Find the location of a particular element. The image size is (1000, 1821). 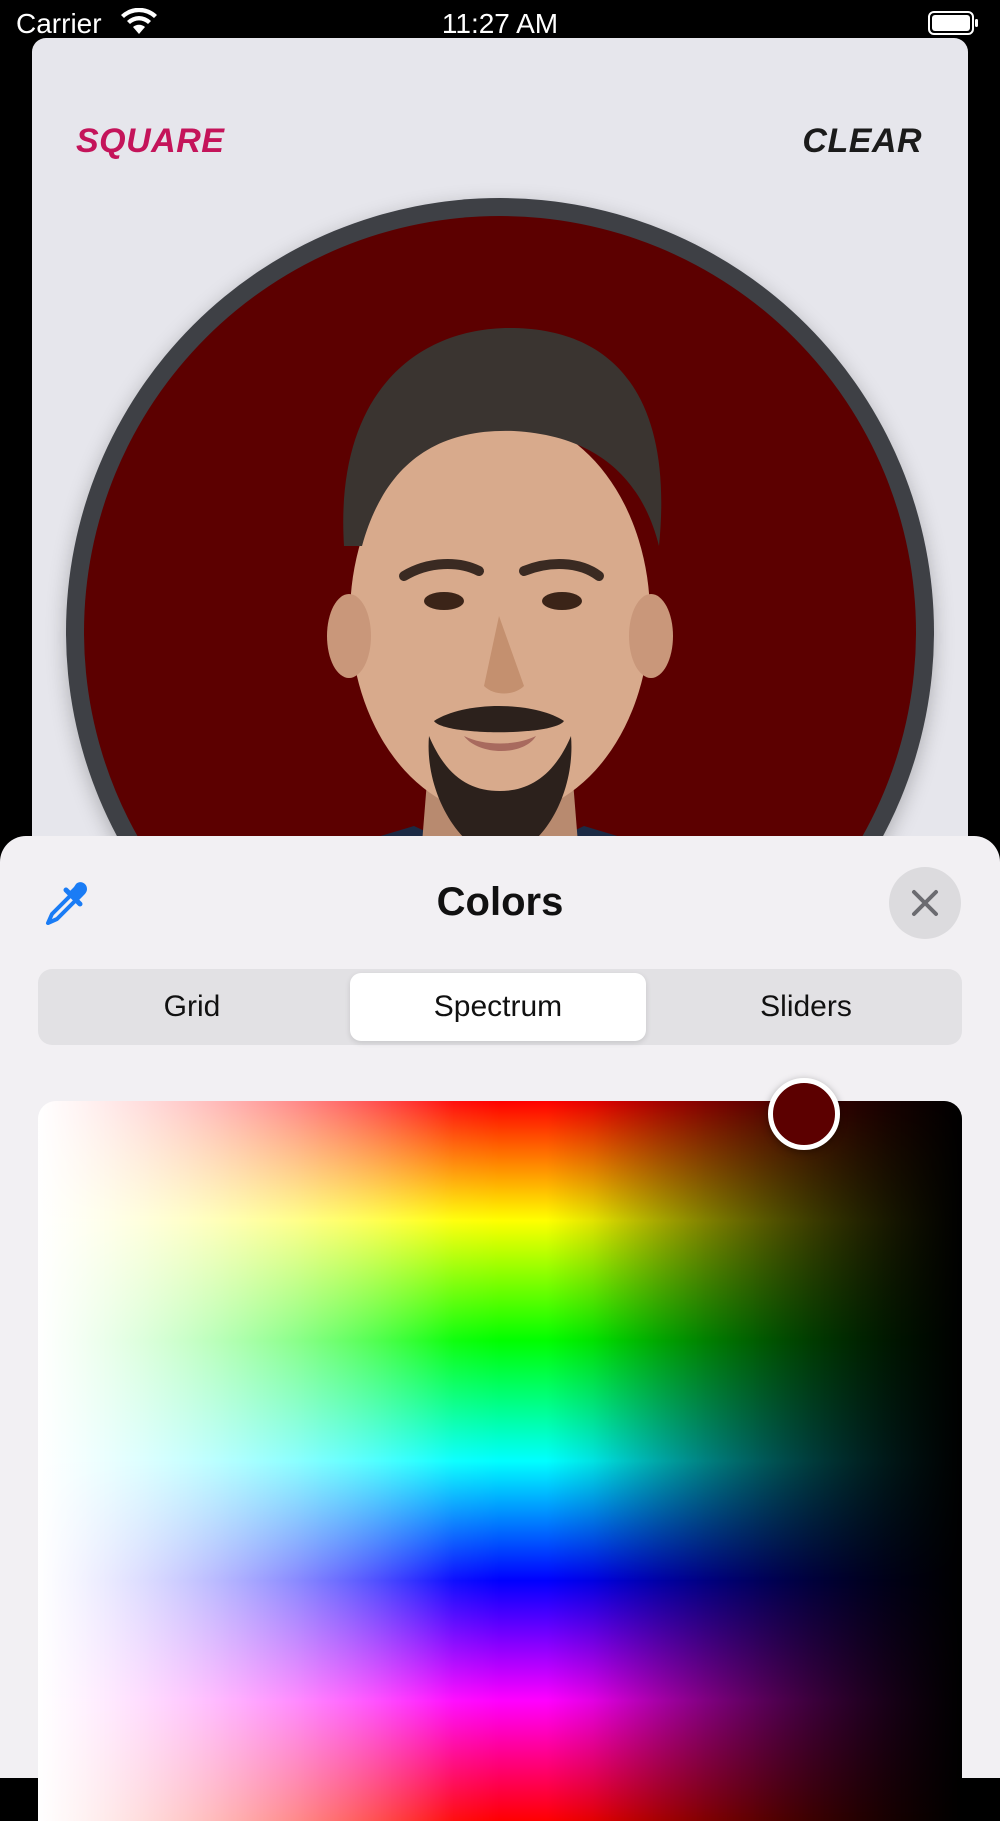

portrait-photo is located at coordinates (499, 612).